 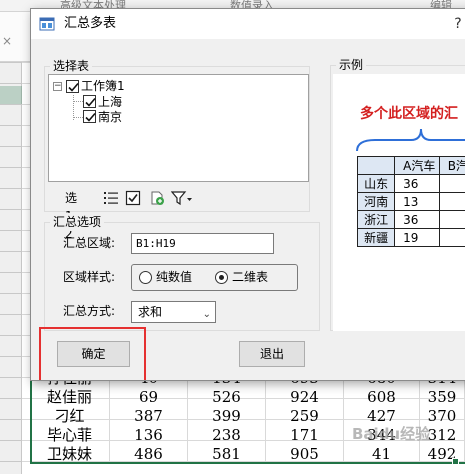 I want to click on radio-label-two-d-table: 二维表, so click(x=250, y=277).